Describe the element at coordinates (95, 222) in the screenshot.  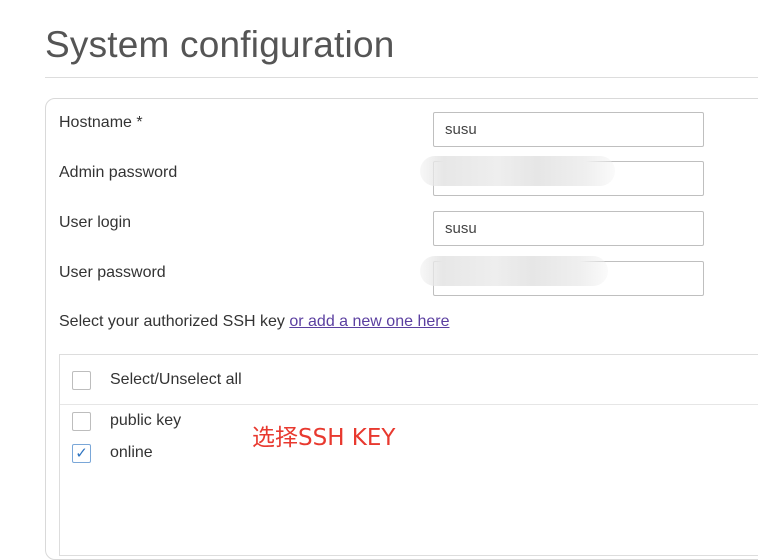
I see `user-login-label: User login` at that location.